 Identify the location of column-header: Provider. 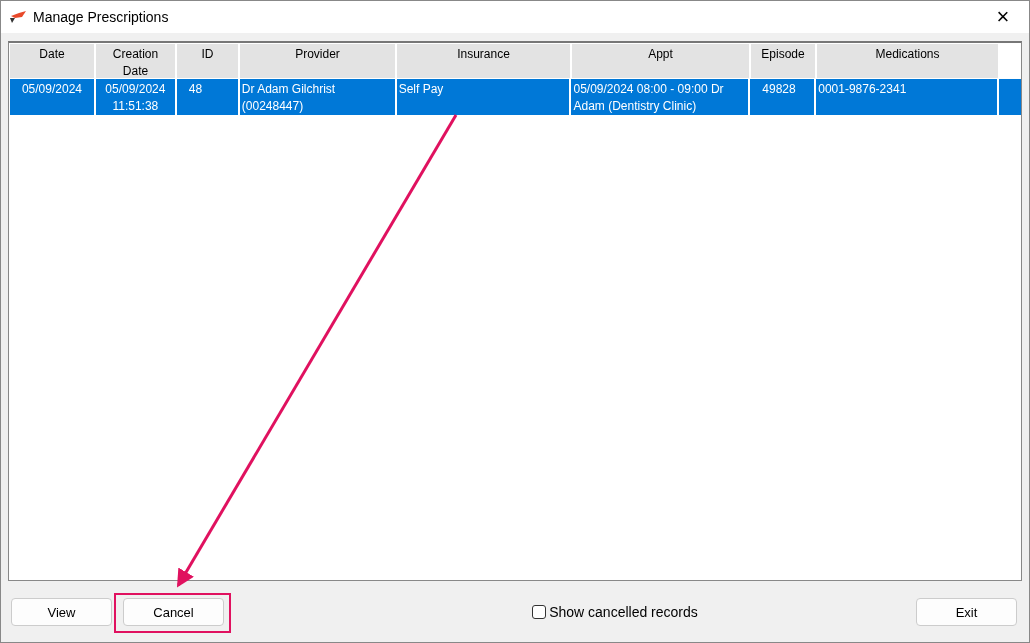
(318, 61).